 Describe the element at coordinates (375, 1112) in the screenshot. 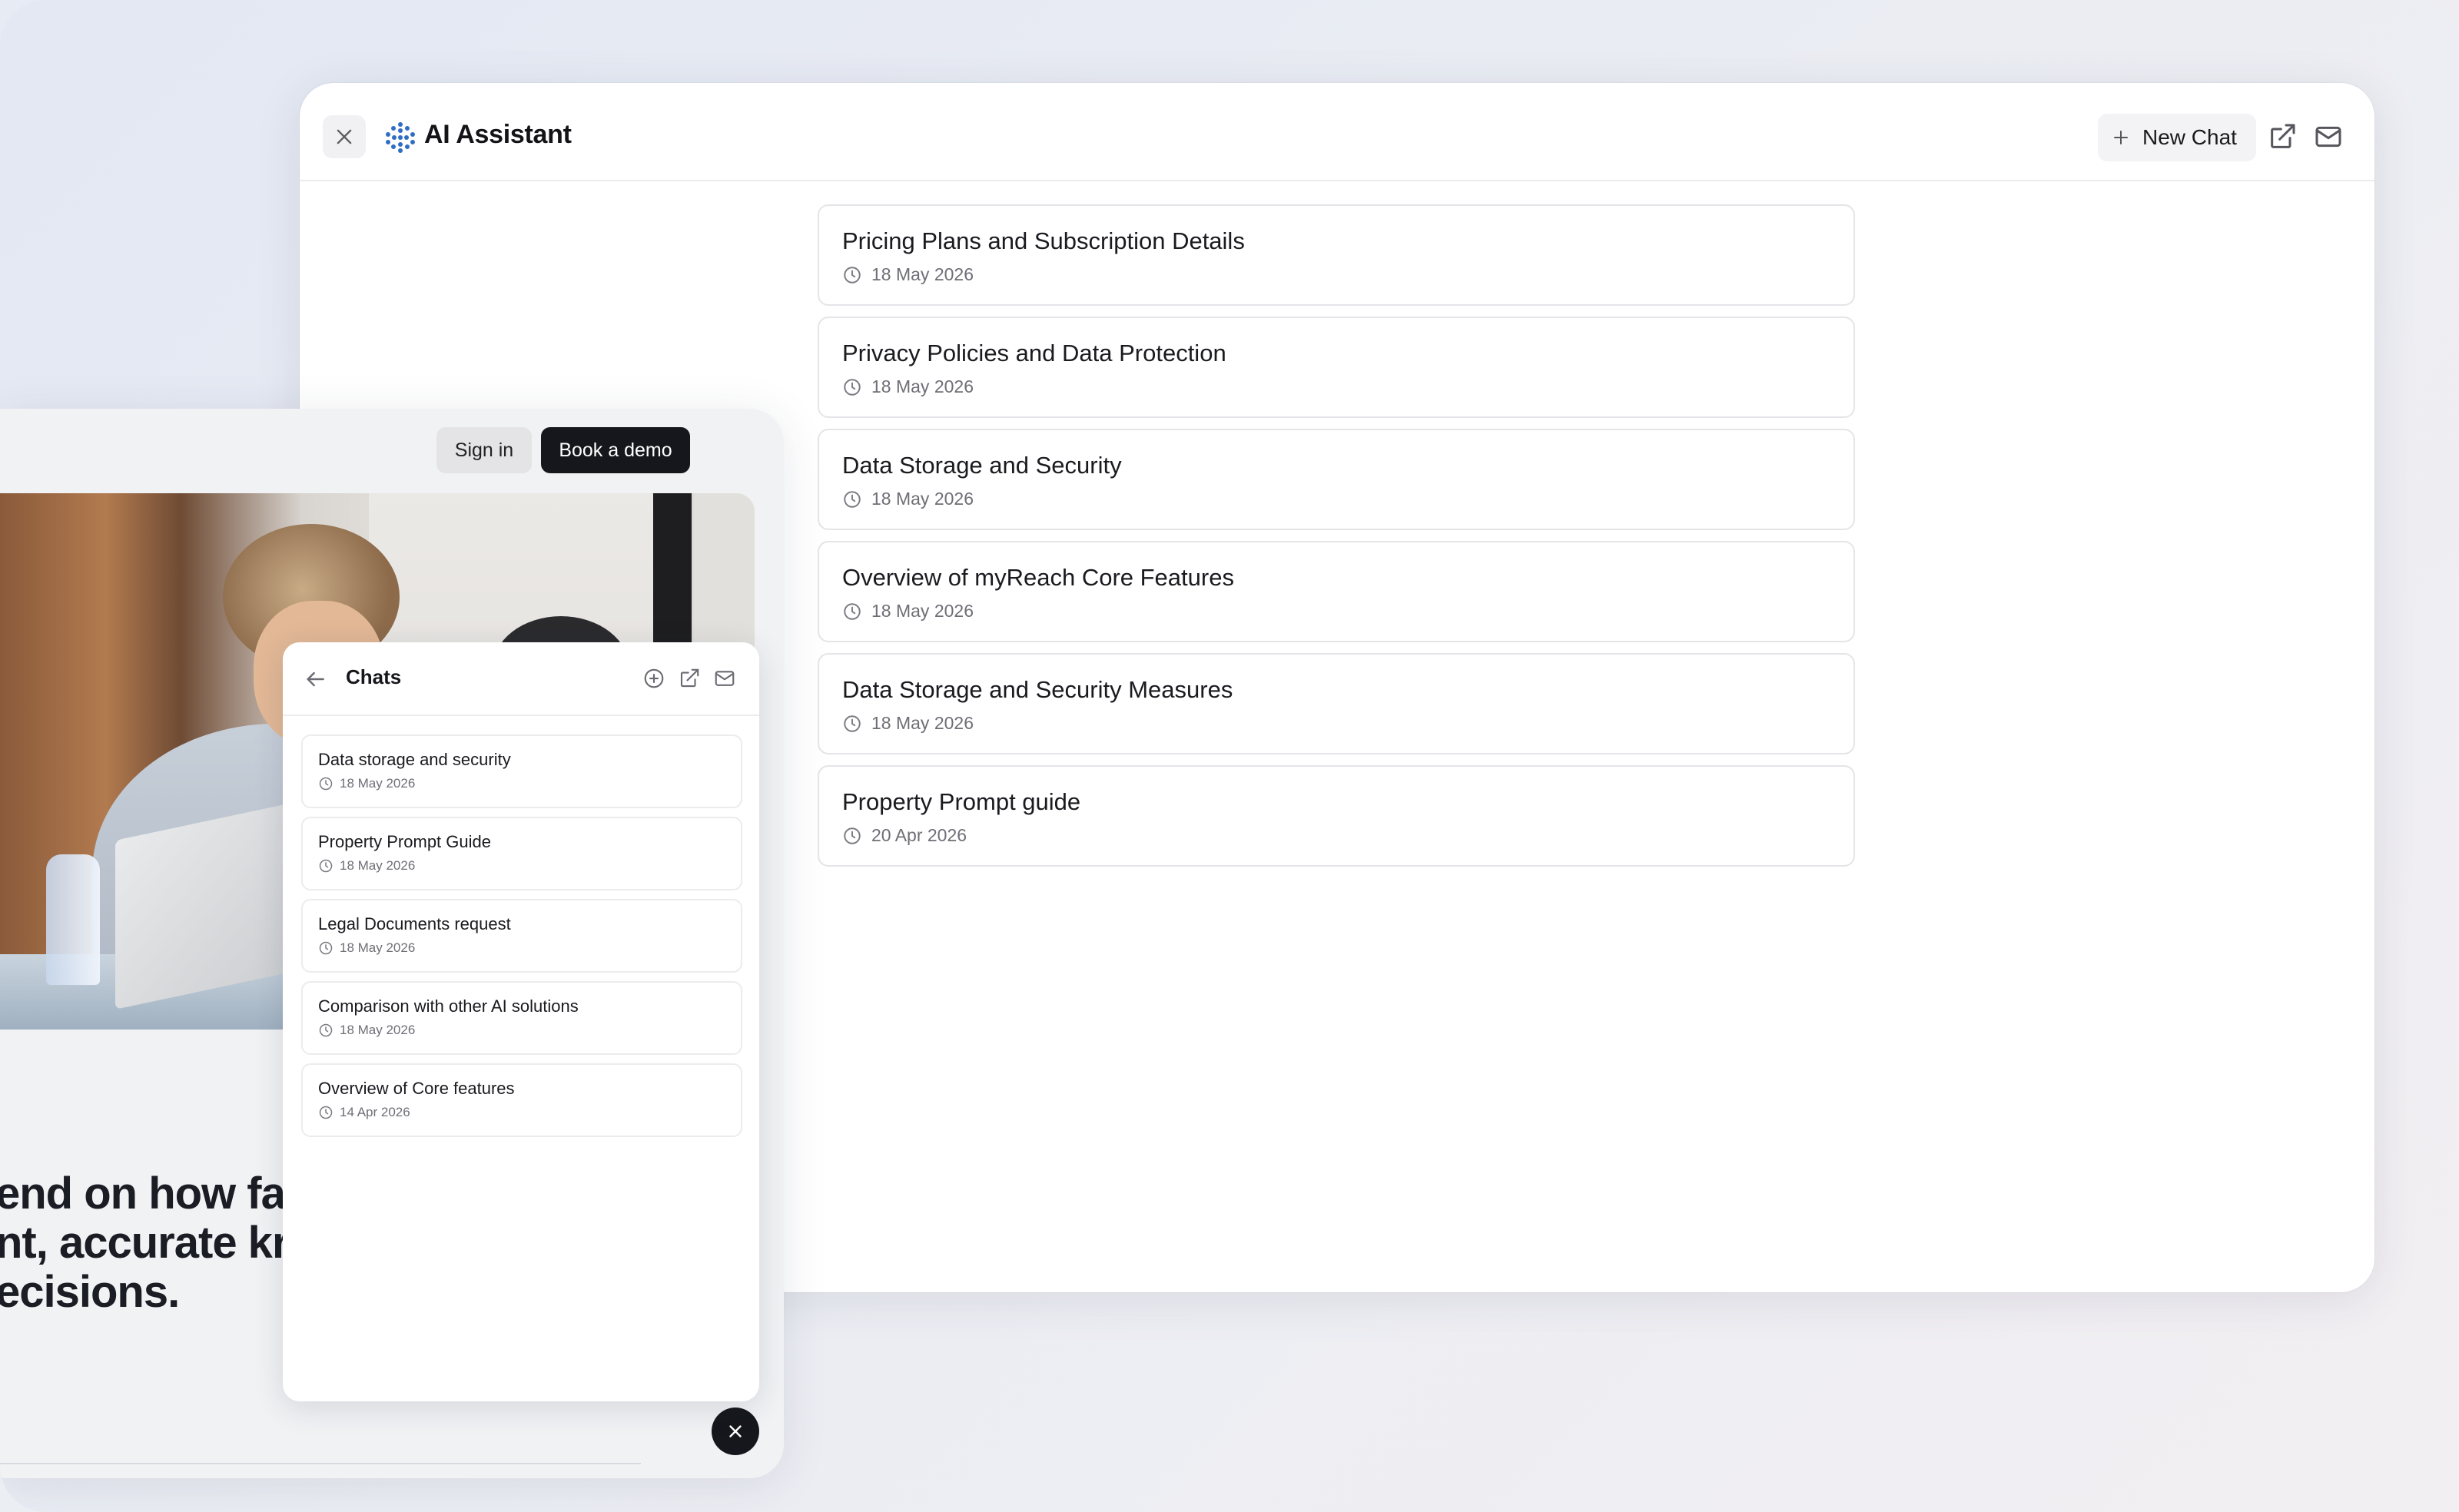

I see `chat-date: 14 Apr 2026` at that location.